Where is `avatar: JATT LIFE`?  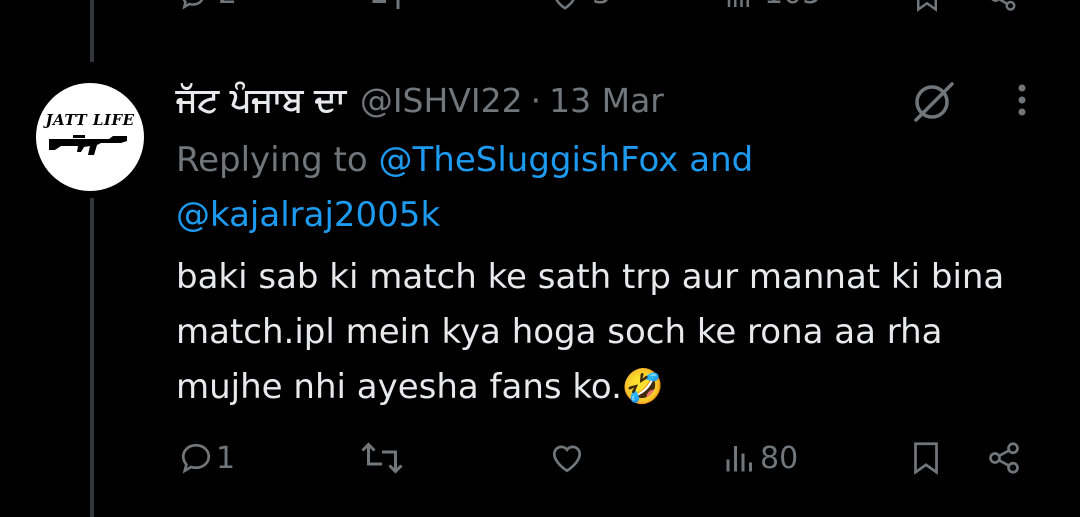 avatar: JATT LIFE is located at coordinates (90, 137).